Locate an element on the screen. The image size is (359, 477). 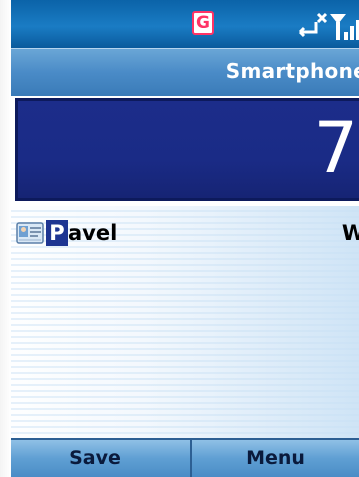
save-softkey: Save is located at coordinates (95, 458).